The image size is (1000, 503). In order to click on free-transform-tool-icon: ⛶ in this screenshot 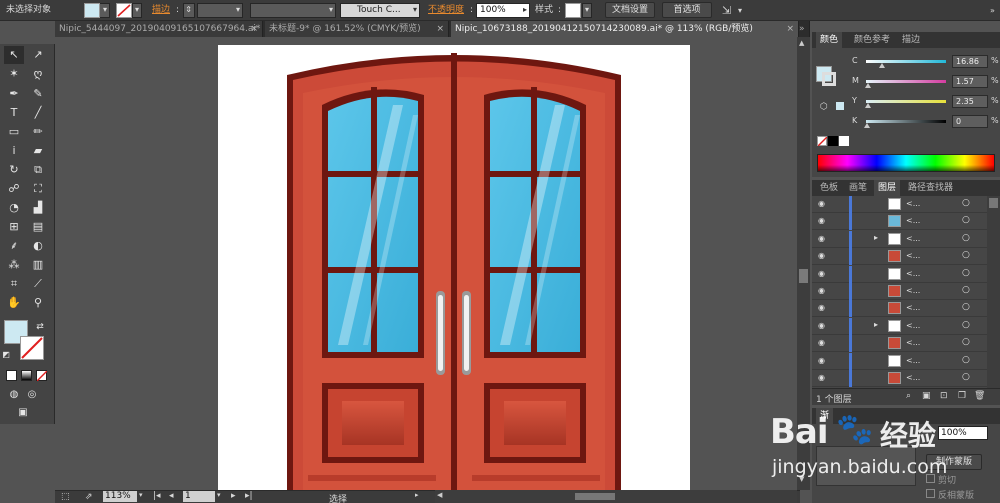, I will do `click(38, 189)`.